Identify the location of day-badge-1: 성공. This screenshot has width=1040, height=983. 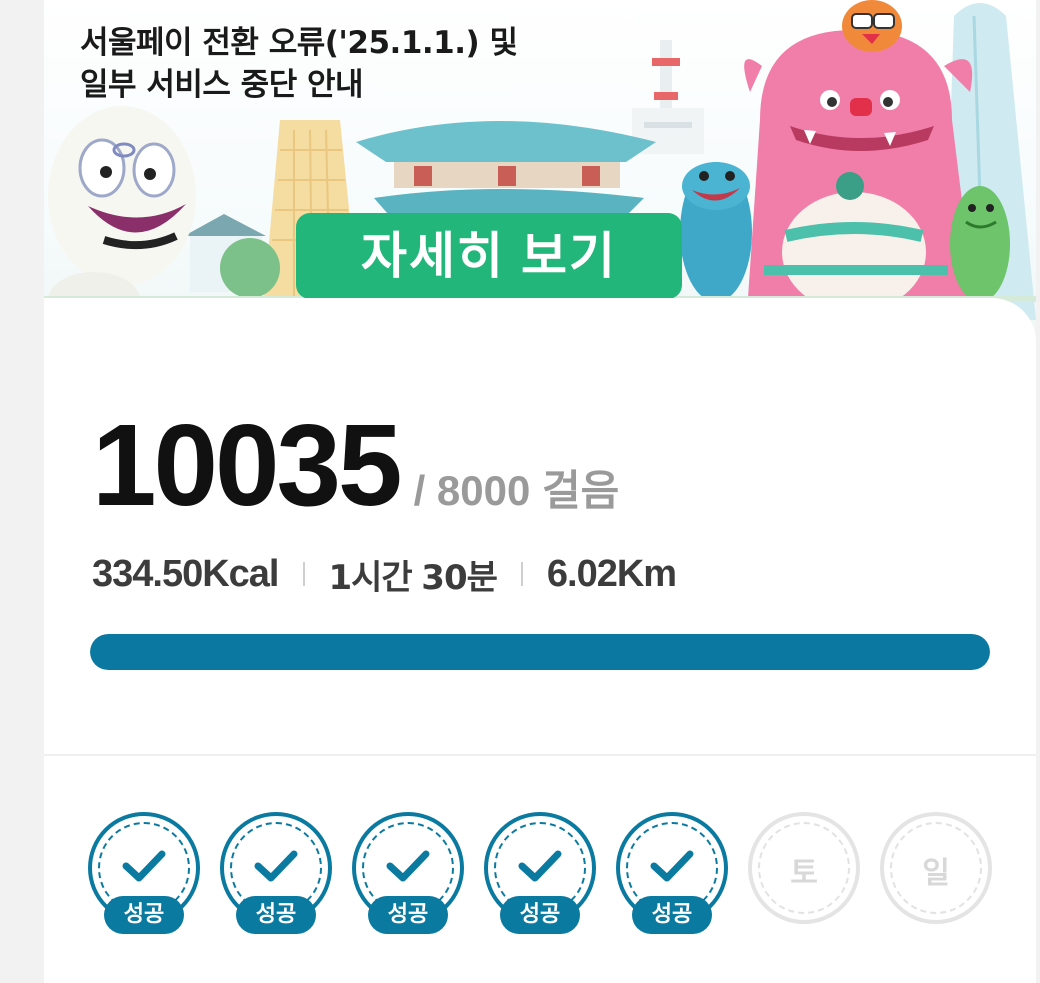
(144, 873).